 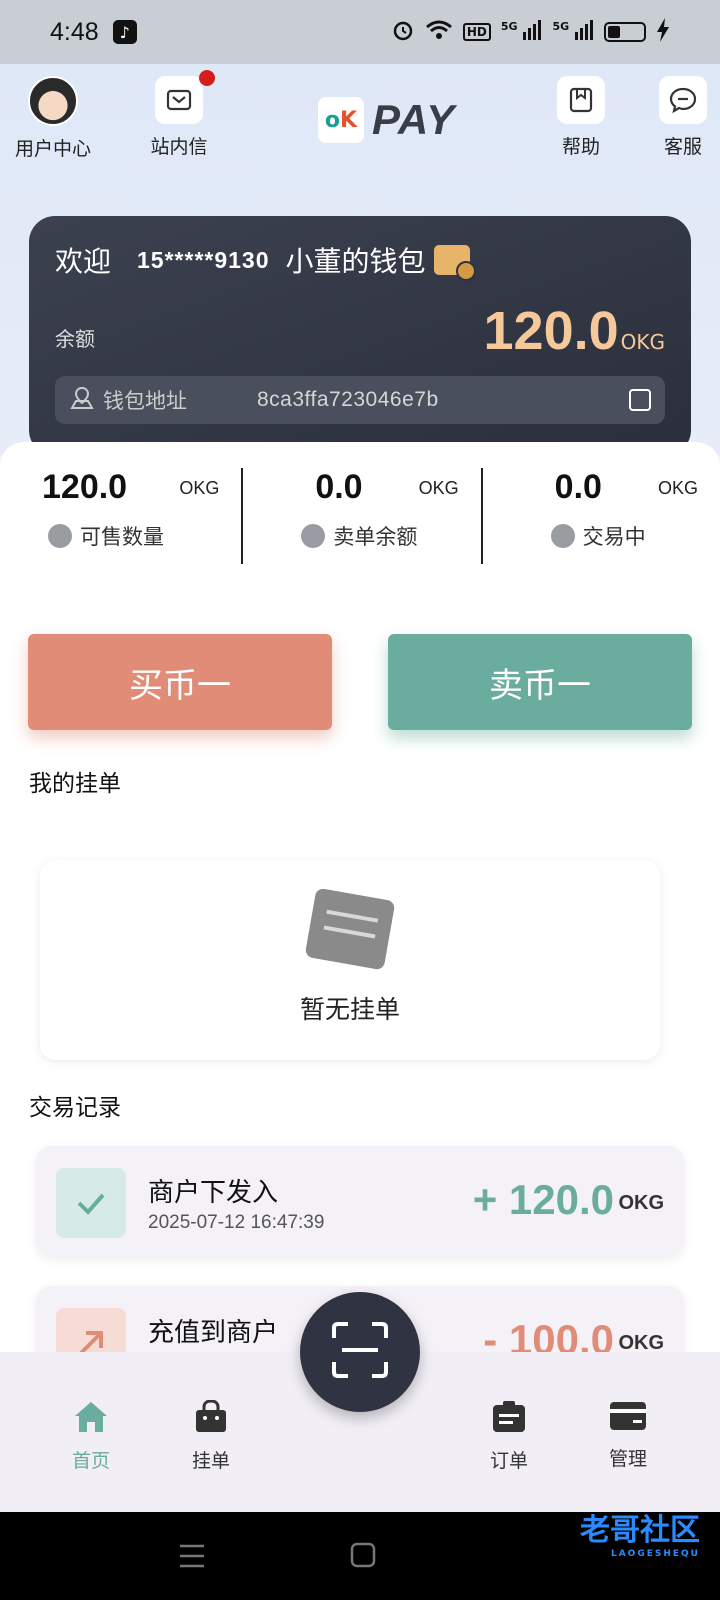 What do you see at coordinates (614, 537) in the screenshot?
I see `stat-label: 交易中` at bounding box center [614, 537].